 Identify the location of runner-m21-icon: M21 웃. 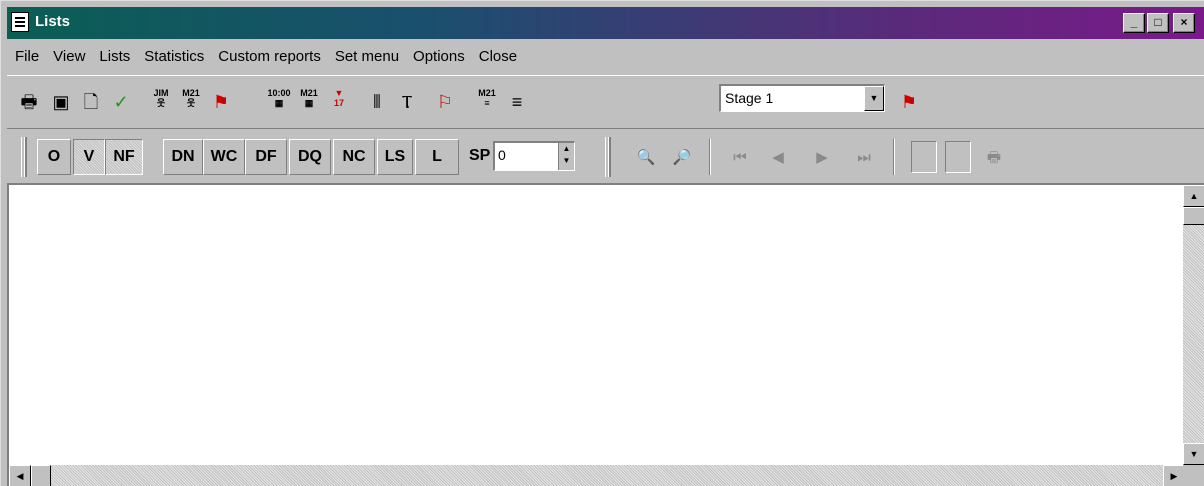
(191, 102).